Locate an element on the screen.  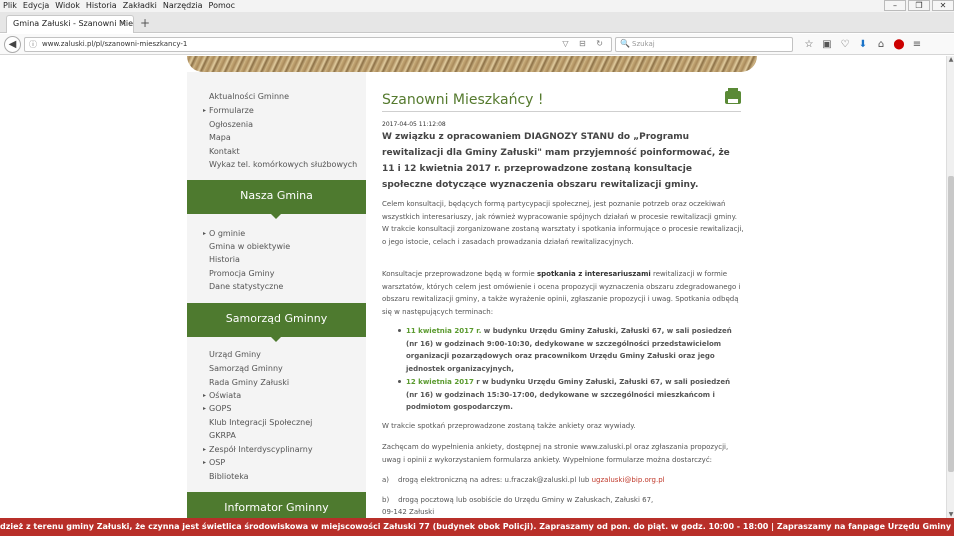
download-icon: ⬇ is located at coordinates (863, 44).